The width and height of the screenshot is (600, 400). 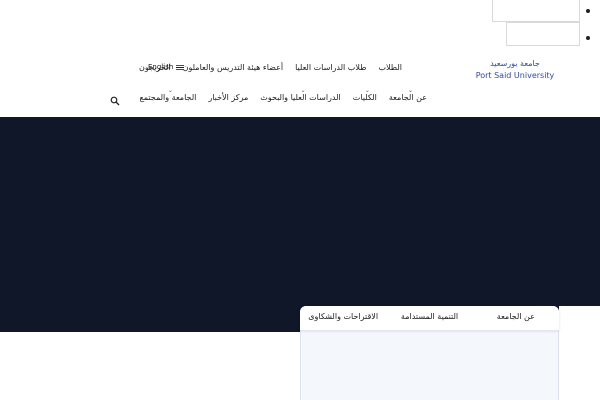 What do you see at coordinates (330, 67) in the screenshot?
I see `nav-item-postgrad-students: طلاب الدراسات العليا` at bounding box center [330, 67].